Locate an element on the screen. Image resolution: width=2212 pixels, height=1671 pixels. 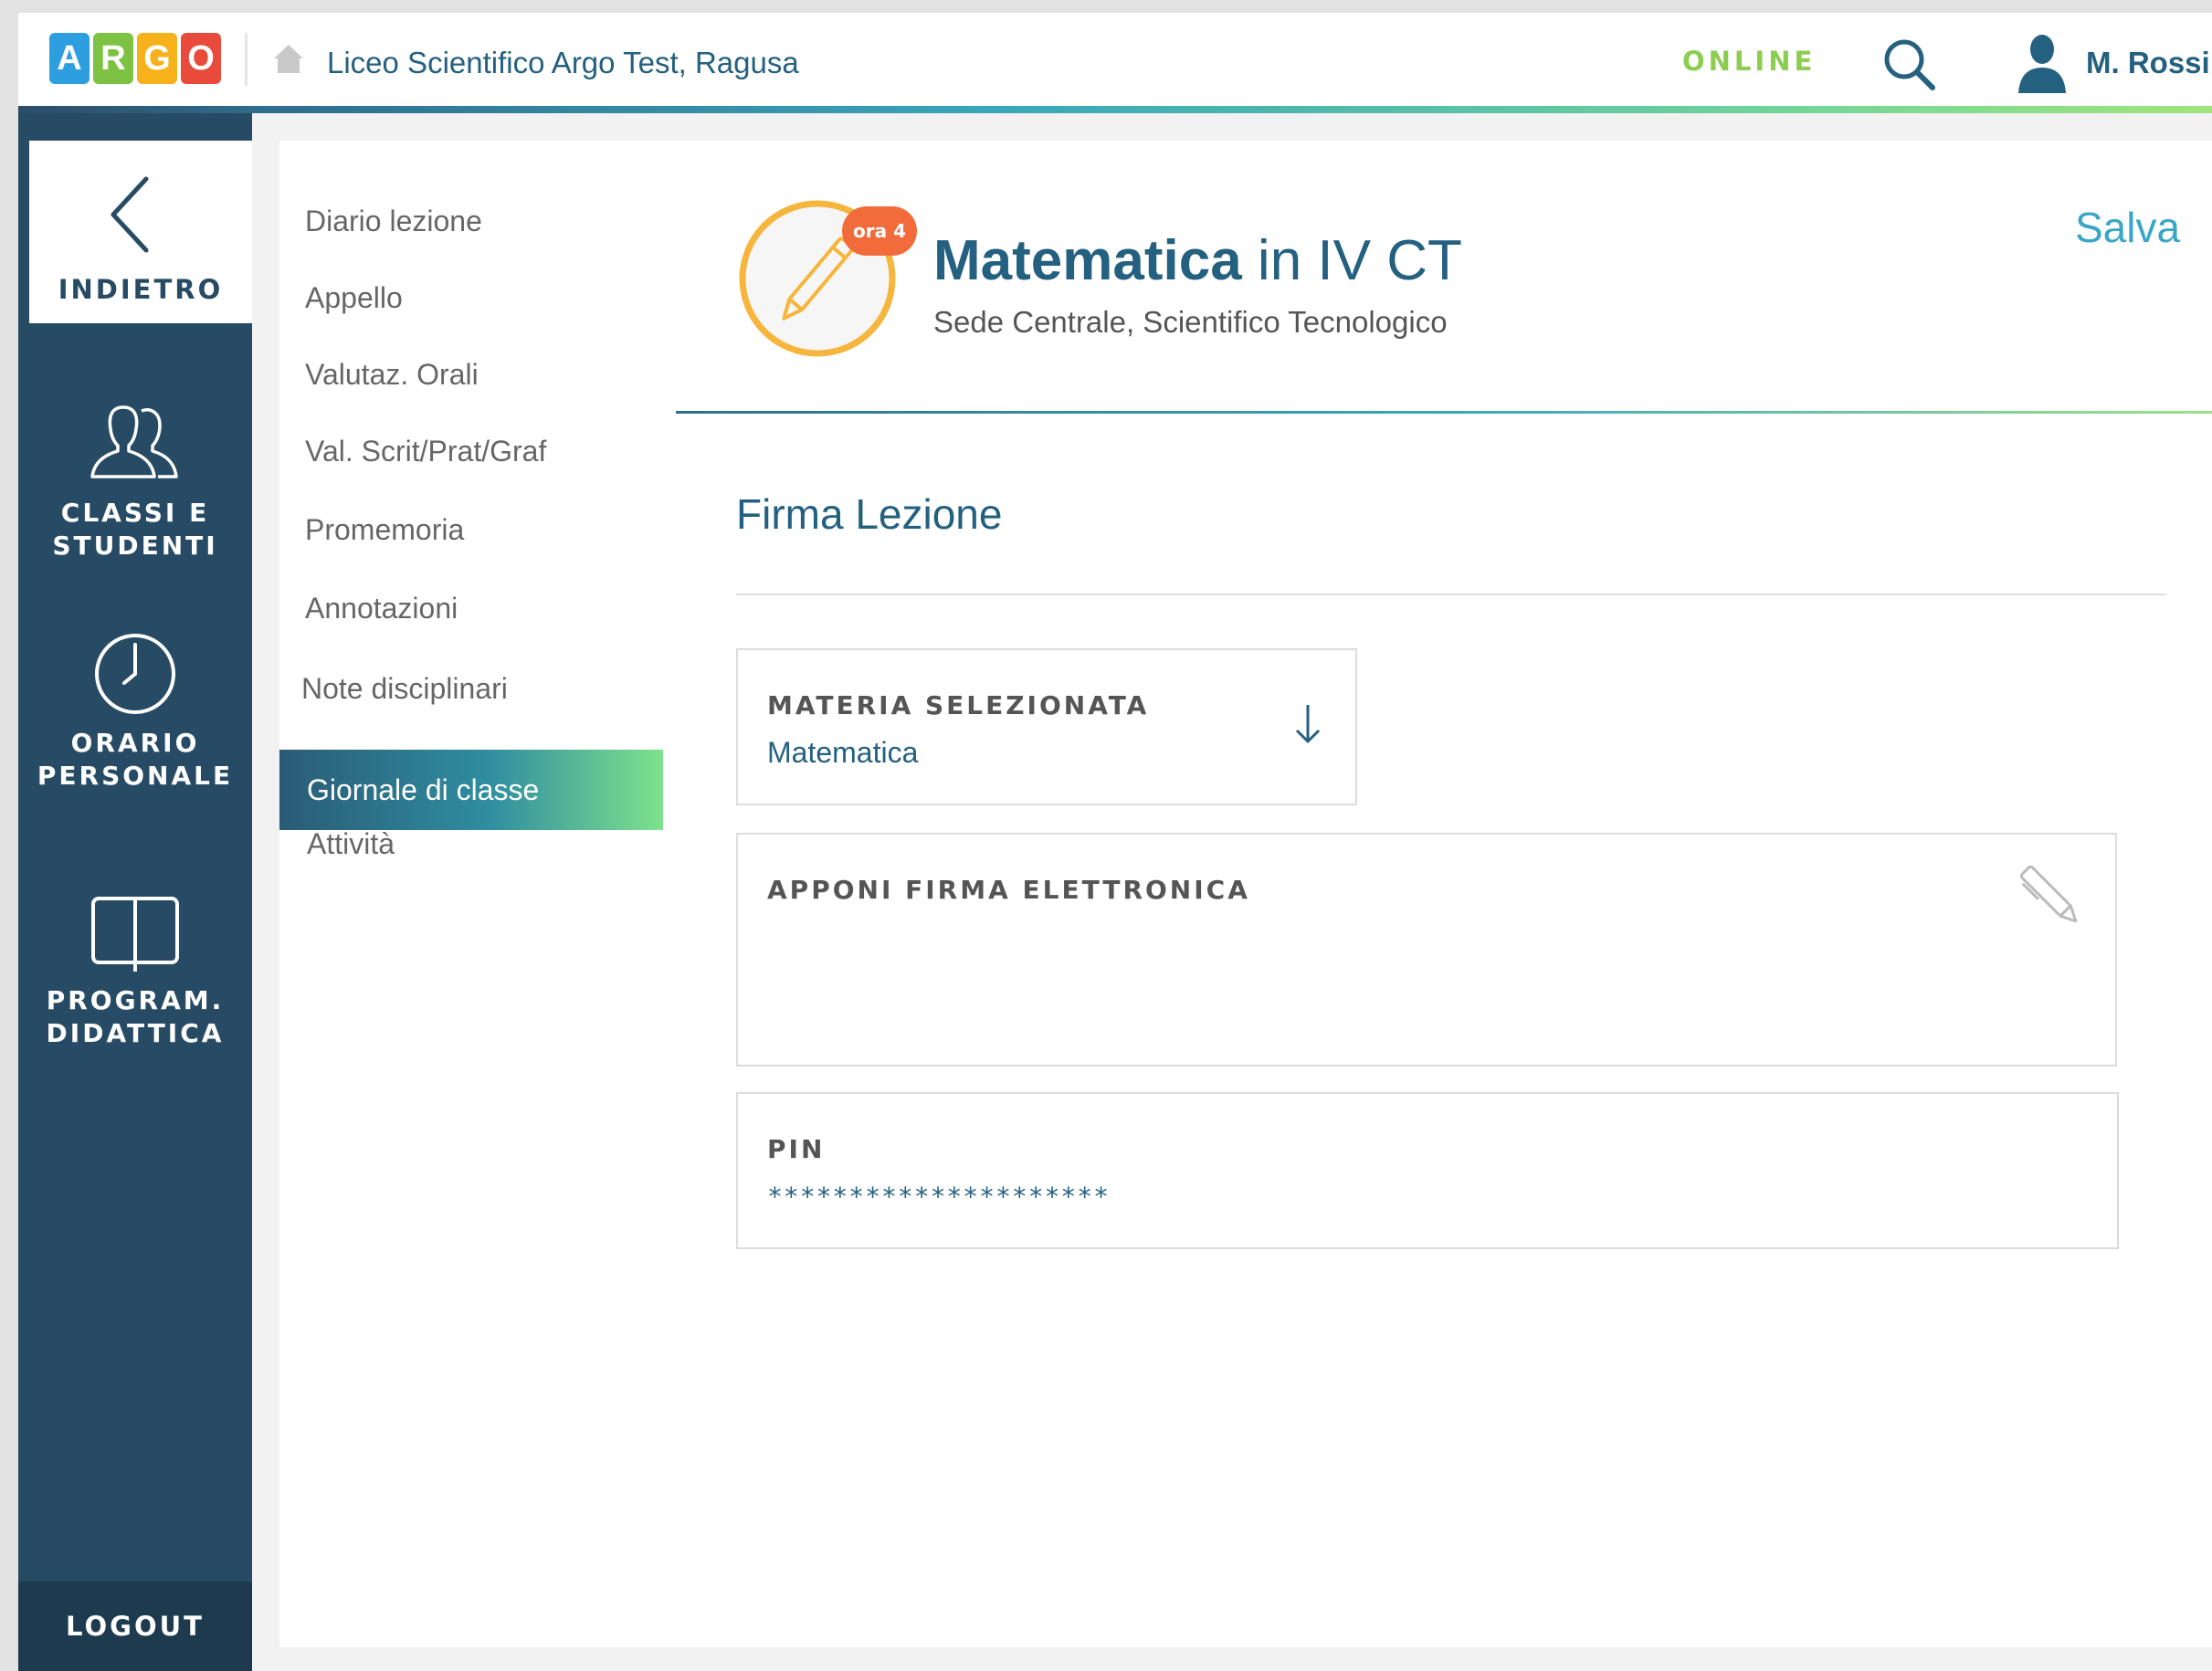
save-button: Salva is located at coordinates (2127, 227).